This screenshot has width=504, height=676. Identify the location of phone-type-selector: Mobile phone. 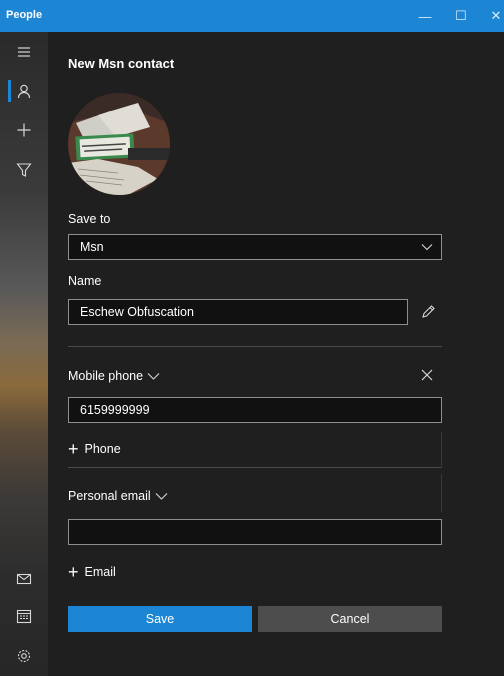
(114, 376).